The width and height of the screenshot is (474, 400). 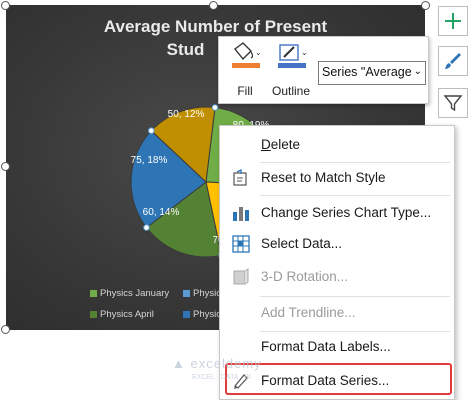 What do you see at coordinates (425, 5) in the screenshot?
I see `resize-handle-top-right` at bounding box center [425, 5].